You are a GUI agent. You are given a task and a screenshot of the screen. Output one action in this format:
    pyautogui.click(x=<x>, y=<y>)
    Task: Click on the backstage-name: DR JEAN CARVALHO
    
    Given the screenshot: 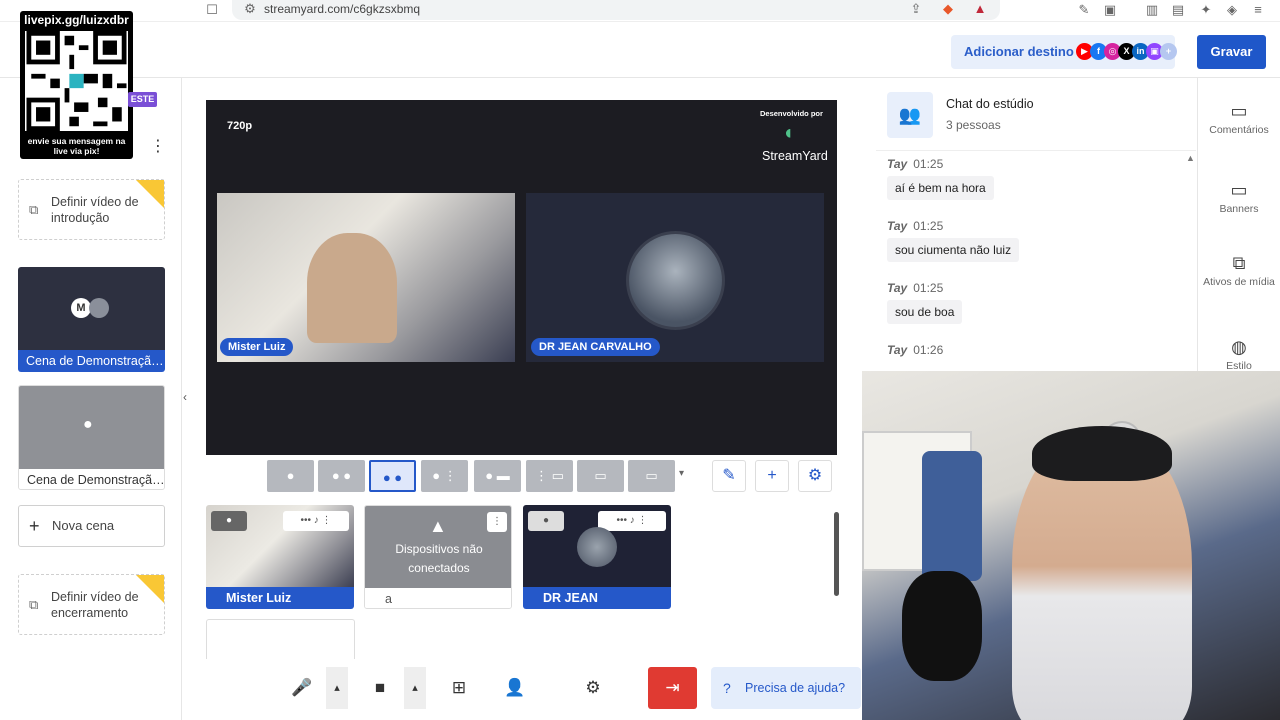 What is the action you would take?
    pyautogui.click(x=597, y=598)
    